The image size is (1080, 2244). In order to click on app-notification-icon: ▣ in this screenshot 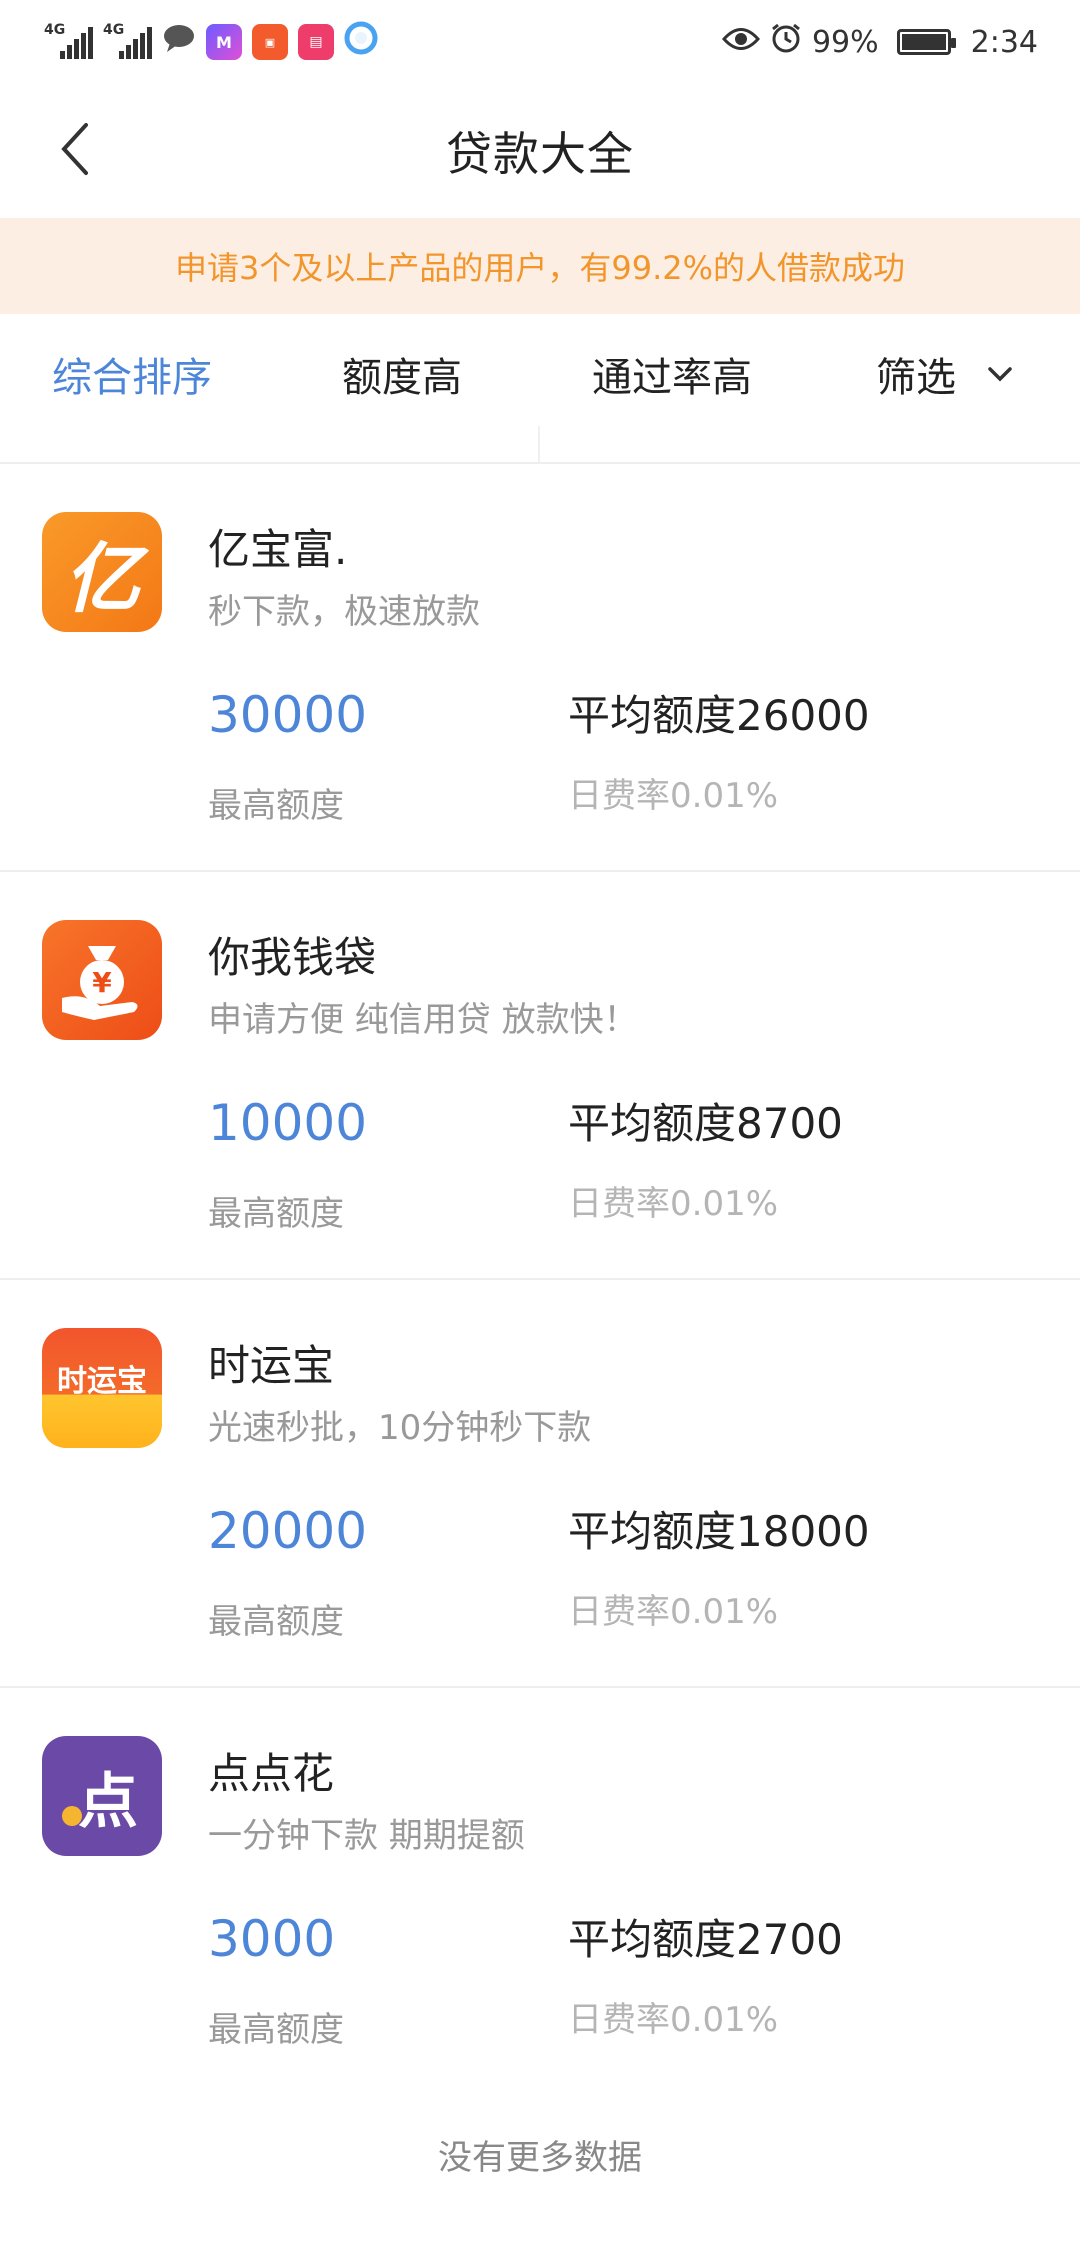, I will do `click(270, 42)`.